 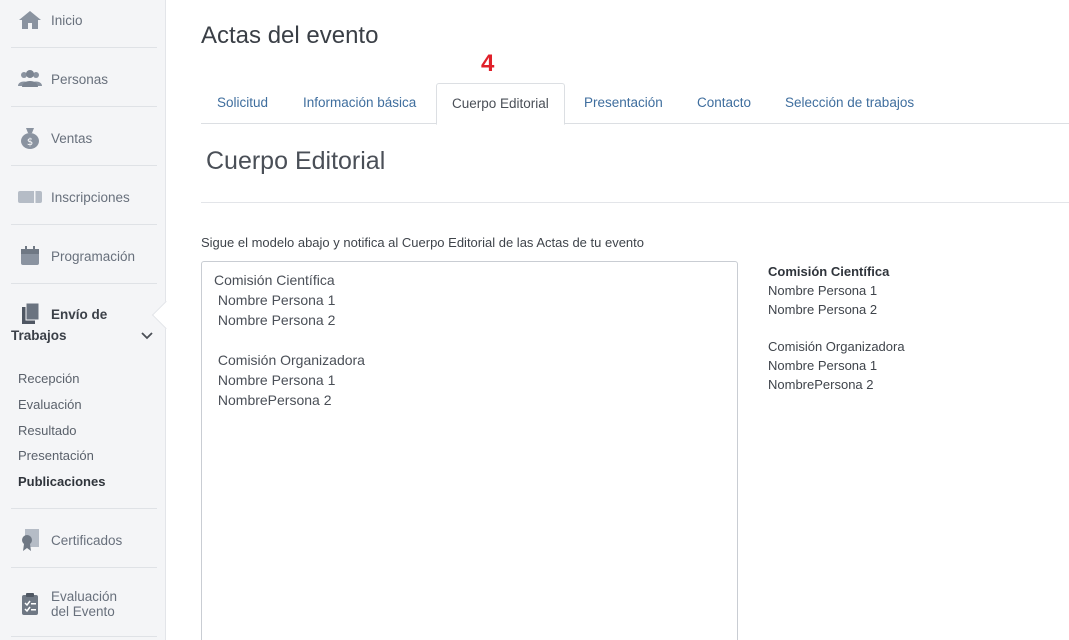 I want to click on submenu-item-resultado: Resultado, so click(x=47, y=430).